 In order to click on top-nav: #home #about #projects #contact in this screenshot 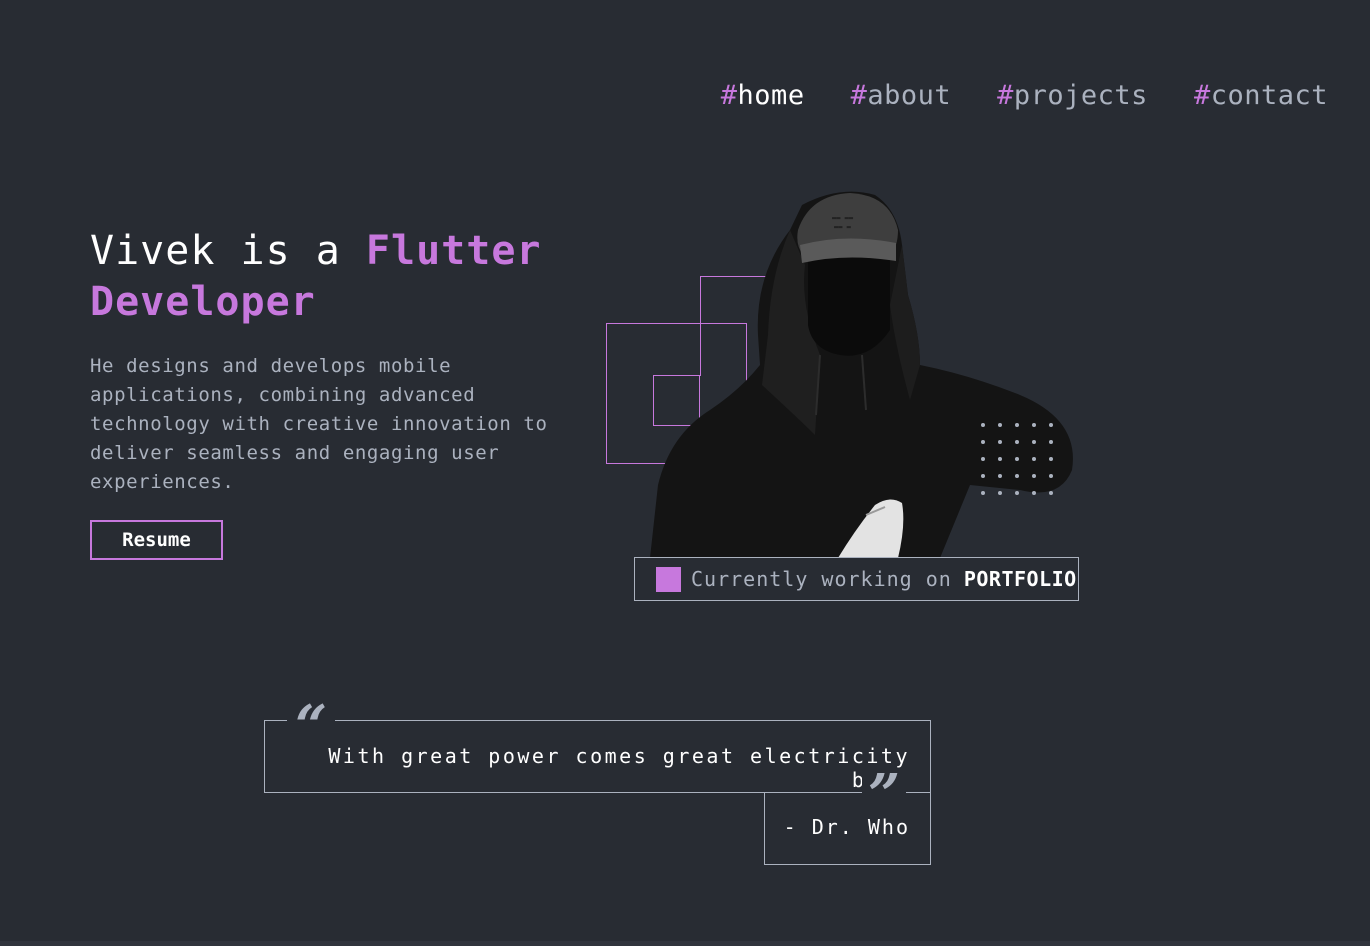, I will do `click(1024, 95)`.